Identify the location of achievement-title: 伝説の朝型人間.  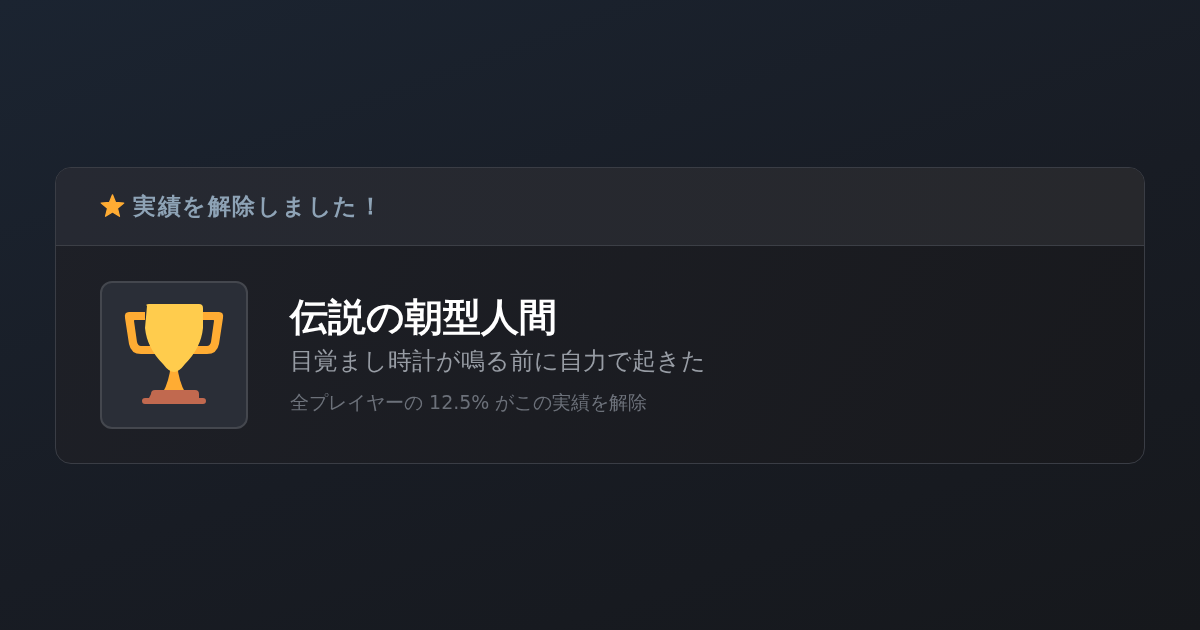
(424, 317).